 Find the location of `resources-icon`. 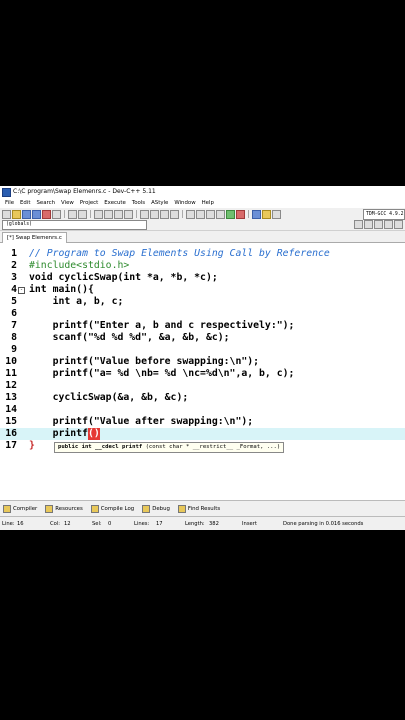

resources-icon is located at coordinates (49, 509).